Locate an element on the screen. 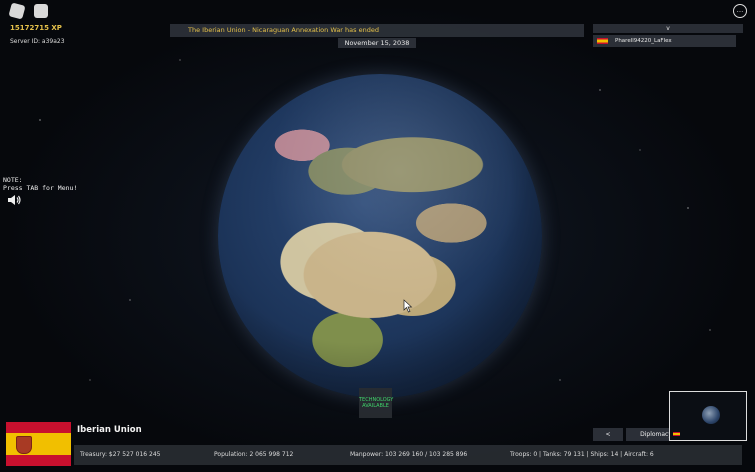 The image size is (755, 472). country-flag is located at coordinates (38, 444).